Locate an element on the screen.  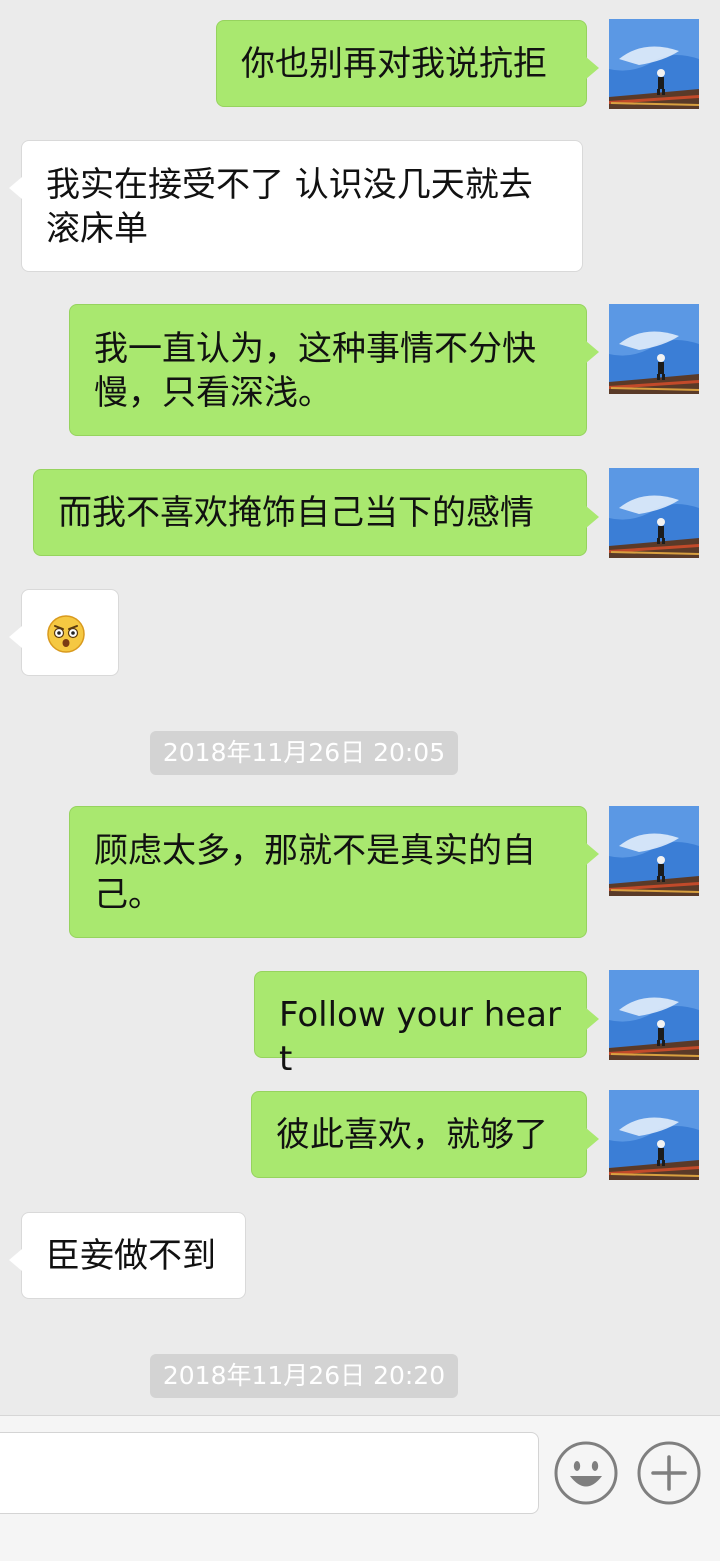
message-input is located at coordinates (269, 1473).